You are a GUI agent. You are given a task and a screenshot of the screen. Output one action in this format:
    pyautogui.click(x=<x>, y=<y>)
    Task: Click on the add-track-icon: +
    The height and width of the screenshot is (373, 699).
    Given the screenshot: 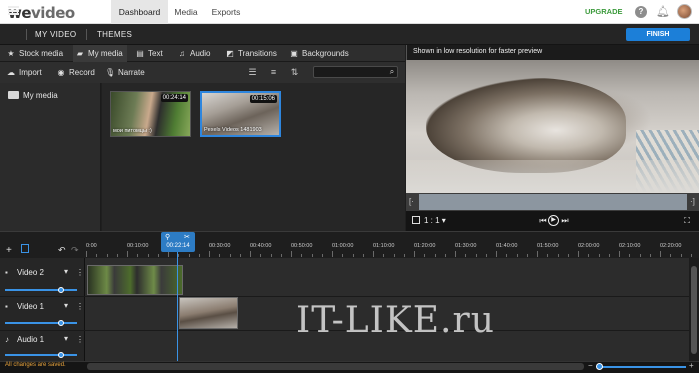 What is the action you would take?
    pyautogui.click(x=9, y=250)
    